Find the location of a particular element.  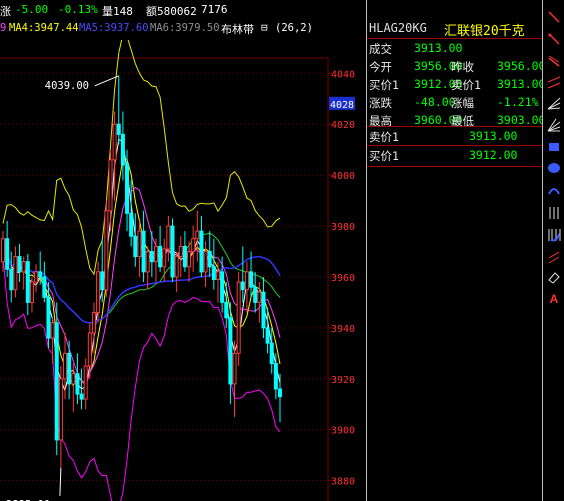

quote-value: 3956.00 is located at coordinates (521, 66).